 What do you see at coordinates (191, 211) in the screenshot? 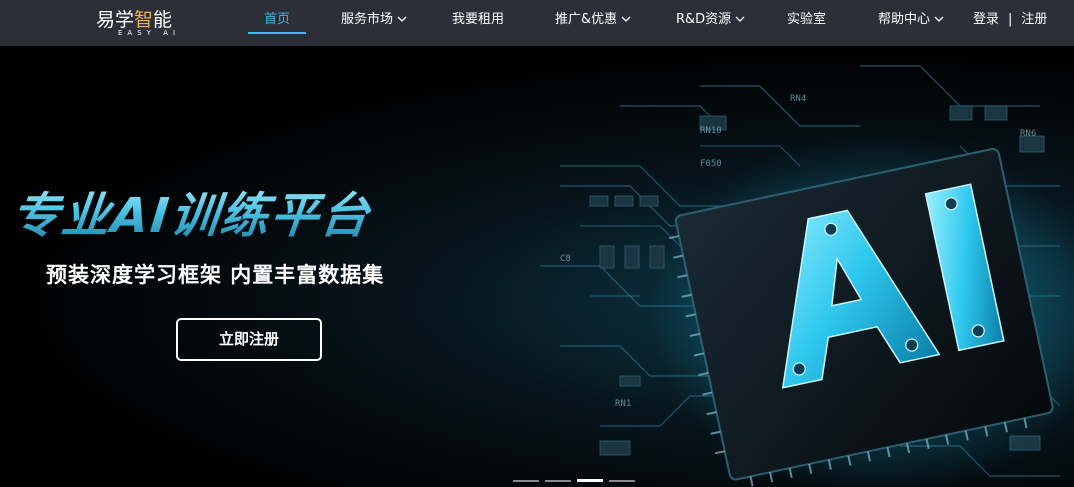
I see `hero-title: 专业AI训练平台` at bounding box center [191, 211].